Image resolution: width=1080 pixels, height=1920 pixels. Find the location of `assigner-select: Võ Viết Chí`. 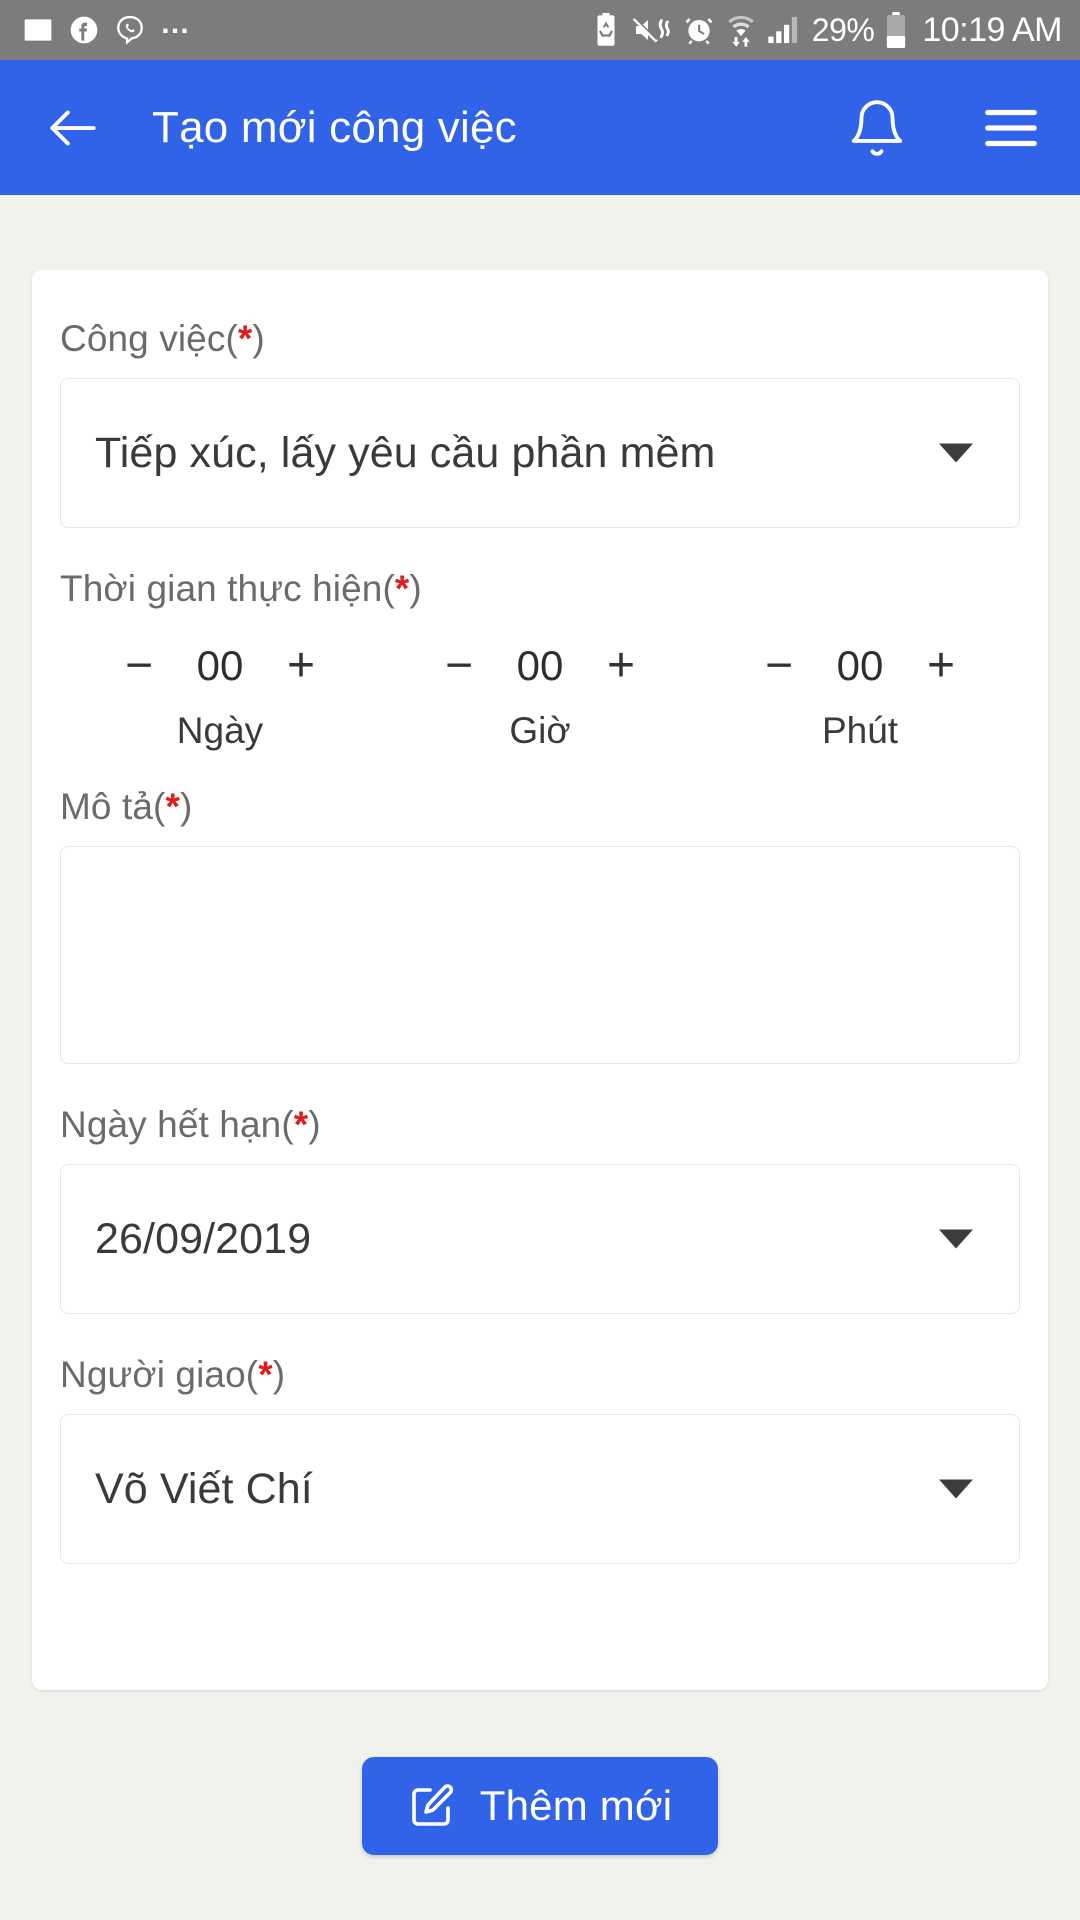

assigner-select: Võ Viết Chí is located at coordinates (540, 1489).